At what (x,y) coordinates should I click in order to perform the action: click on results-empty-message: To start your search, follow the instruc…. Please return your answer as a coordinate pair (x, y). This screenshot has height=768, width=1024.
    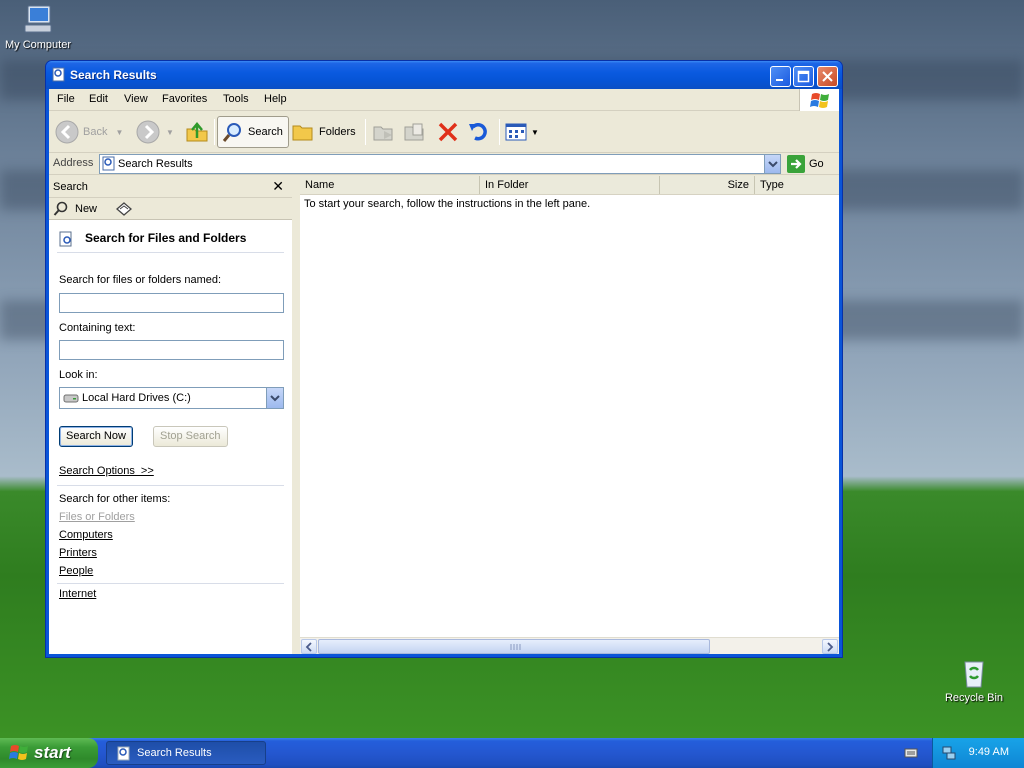
    Looking at the image, I should click on (447, 204).